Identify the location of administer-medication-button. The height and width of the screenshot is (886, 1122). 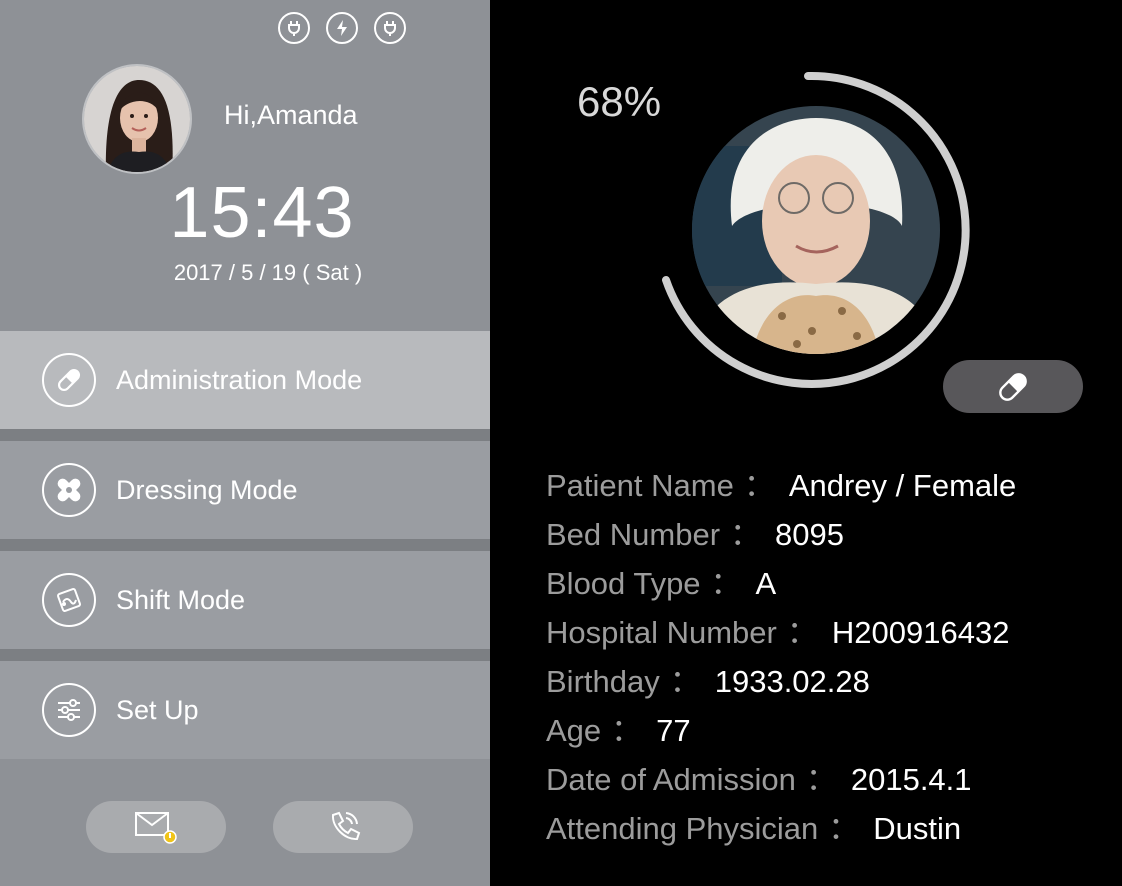
(1013, 386).